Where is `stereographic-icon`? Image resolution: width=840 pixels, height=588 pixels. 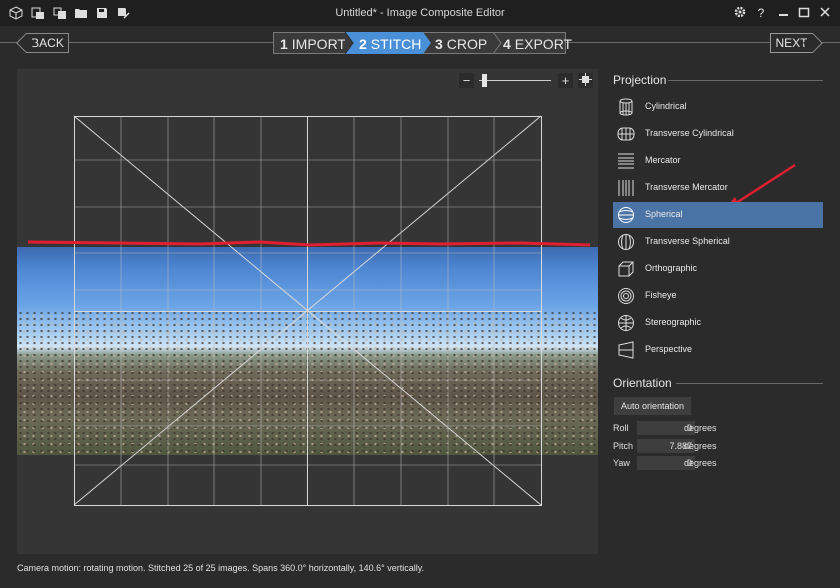 stereographic-icon is located at coordinates (626, 323).